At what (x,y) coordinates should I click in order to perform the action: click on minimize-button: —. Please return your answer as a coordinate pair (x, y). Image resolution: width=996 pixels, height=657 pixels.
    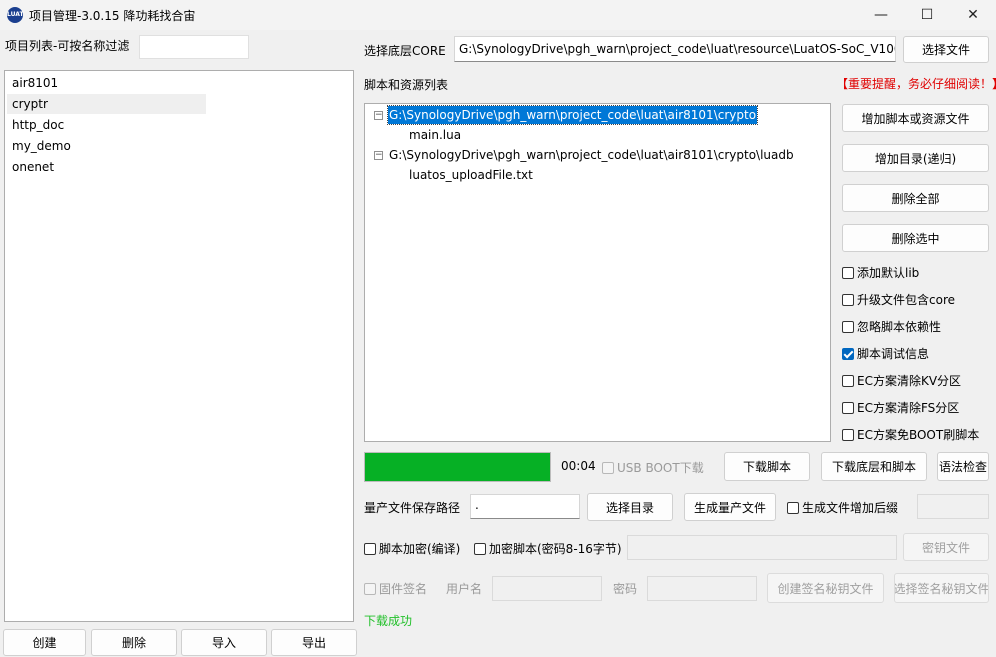
    Looking at the image, I should click on (881, 15).